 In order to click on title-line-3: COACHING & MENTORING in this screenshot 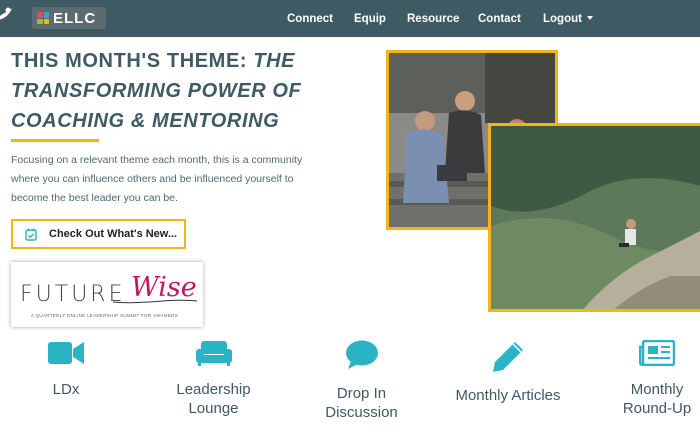, I will do `click(145, 121)`.